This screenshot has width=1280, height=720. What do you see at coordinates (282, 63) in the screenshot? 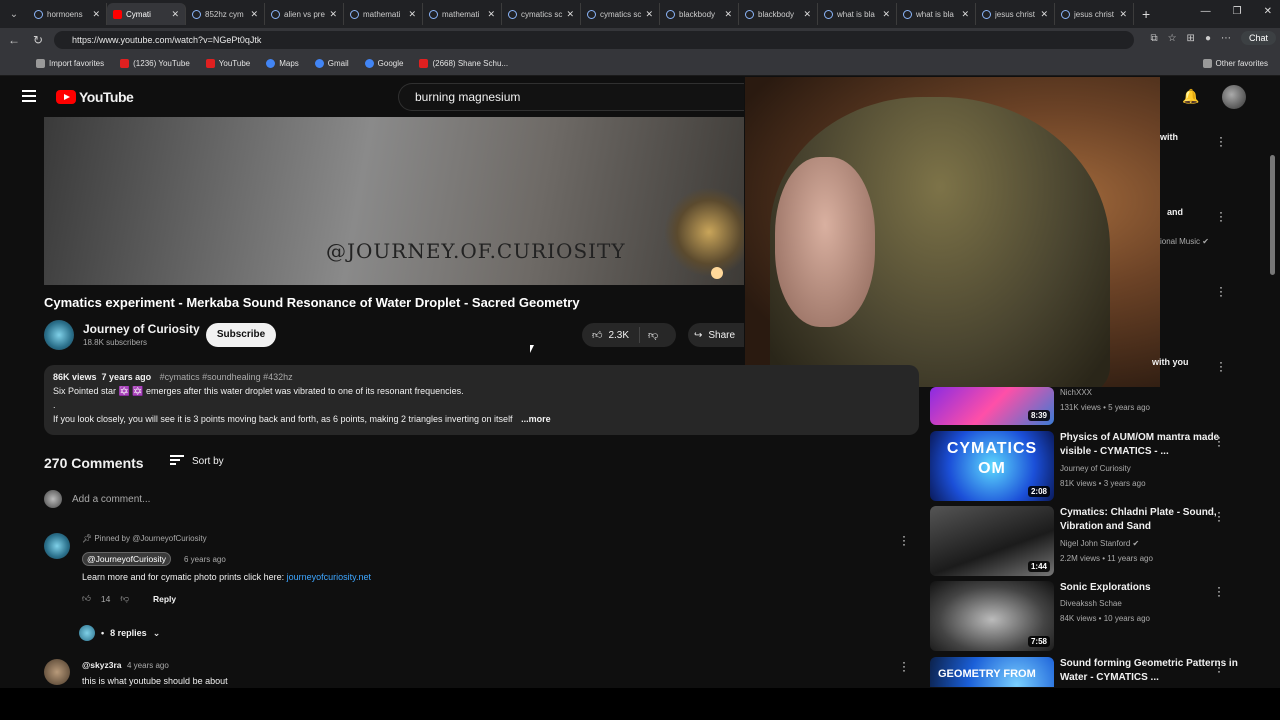
I see `bookmark-item: Maps` at bounding box center [282, 63].